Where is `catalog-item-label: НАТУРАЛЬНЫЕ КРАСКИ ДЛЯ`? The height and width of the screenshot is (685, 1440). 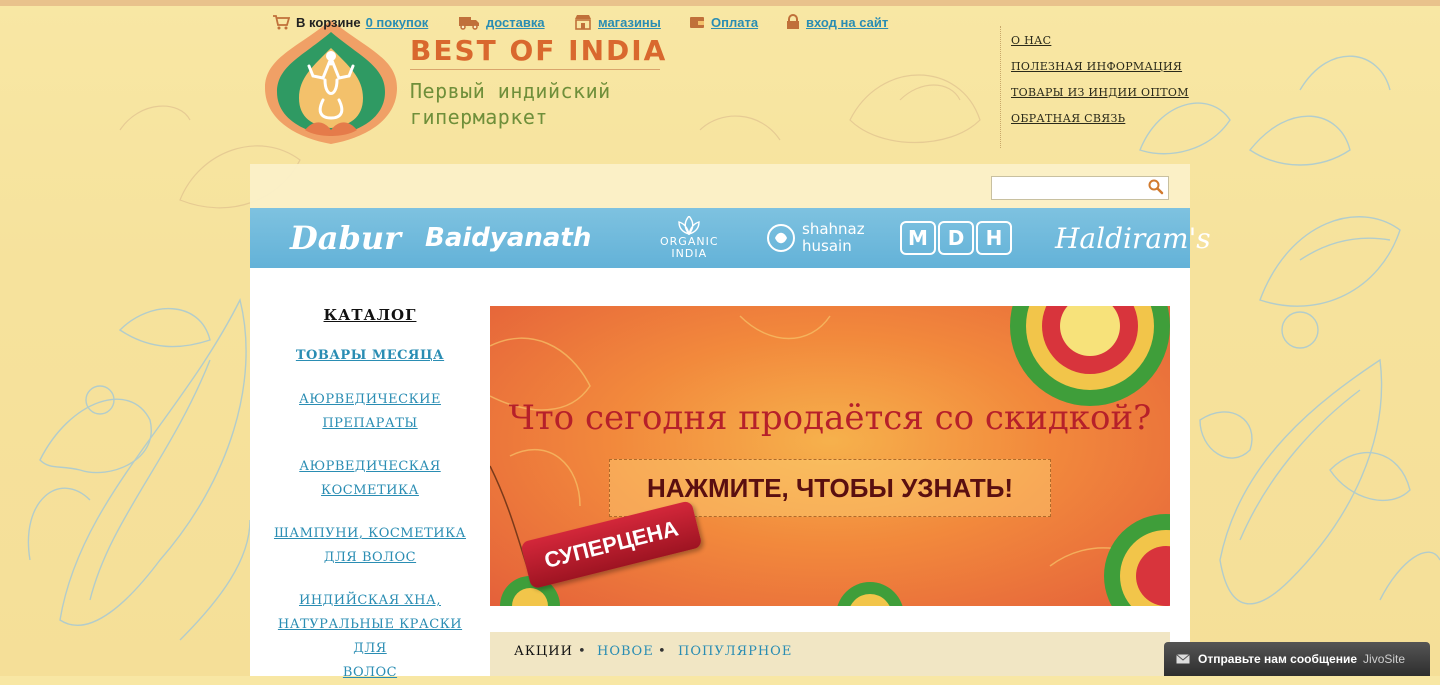 catalog-item-label: НАТУРАЛЬНЫЕ КРАСКИ ДЛЯ is located at coordinates (370, 636).